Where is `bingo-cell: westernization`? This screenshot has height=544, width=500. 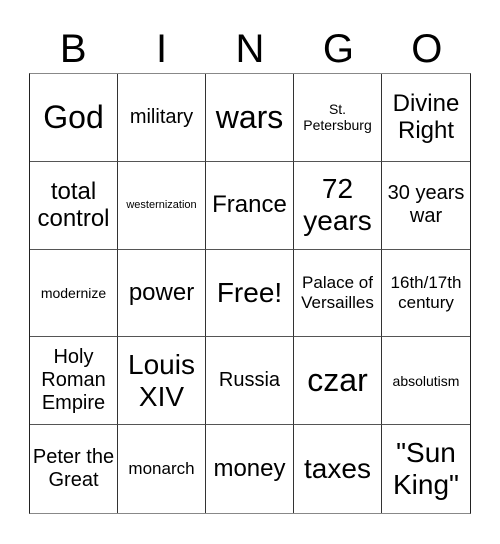 bingo-cell: westernization is located at coordinates (162, 205).